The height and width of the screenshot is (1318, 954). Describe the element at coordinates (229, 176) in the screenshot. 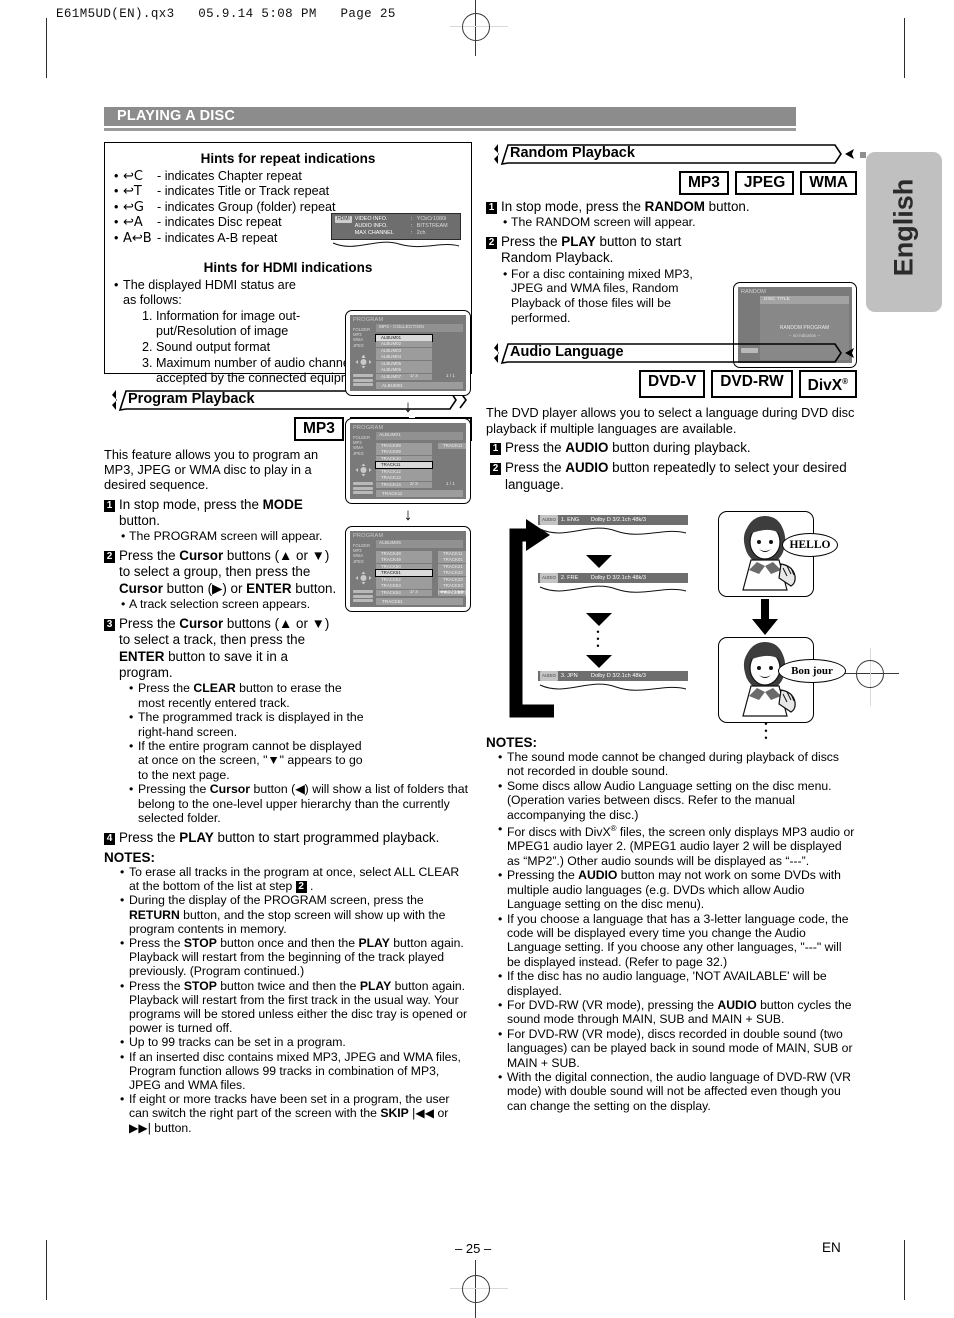

I see `hint-repeat-text: - indicates Chapter repeat` at that location.